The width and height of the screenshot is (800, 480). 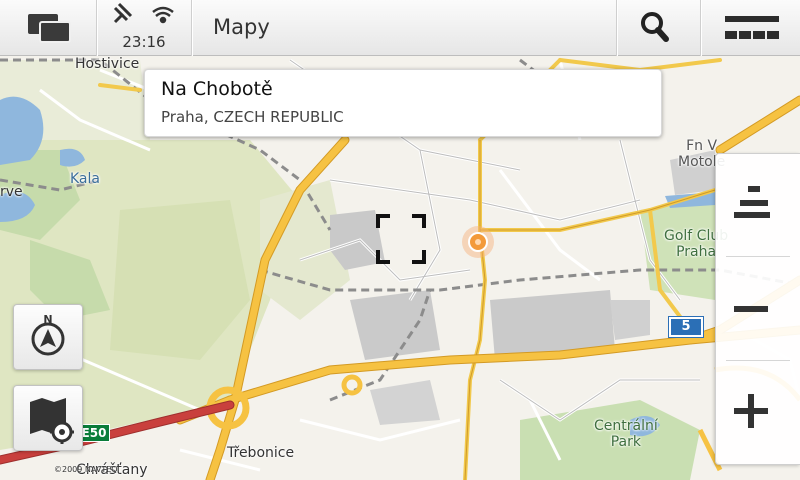 I want to click on crosshair-icon, so click(x=401, y=239).